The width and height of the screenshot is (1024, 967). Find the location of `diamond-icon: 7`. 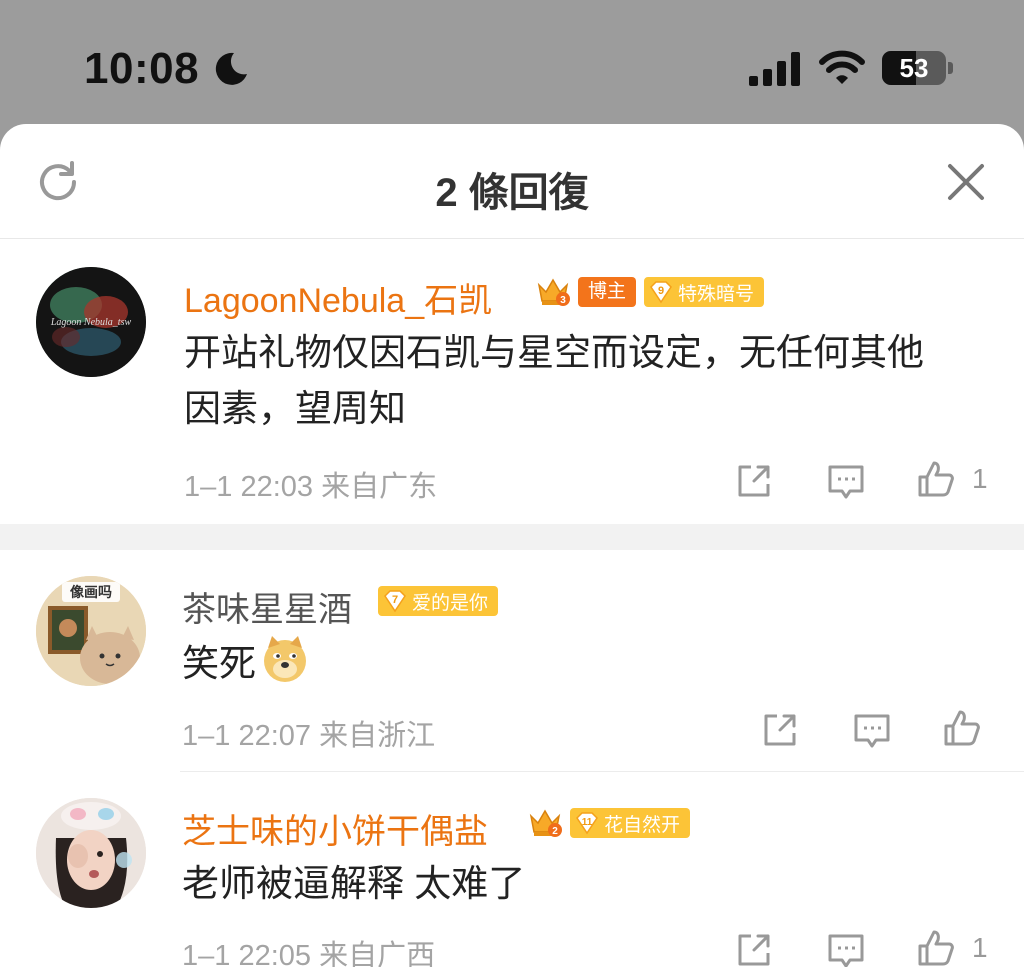

diamond-icon: 7 is located at coordinates (395, 601).